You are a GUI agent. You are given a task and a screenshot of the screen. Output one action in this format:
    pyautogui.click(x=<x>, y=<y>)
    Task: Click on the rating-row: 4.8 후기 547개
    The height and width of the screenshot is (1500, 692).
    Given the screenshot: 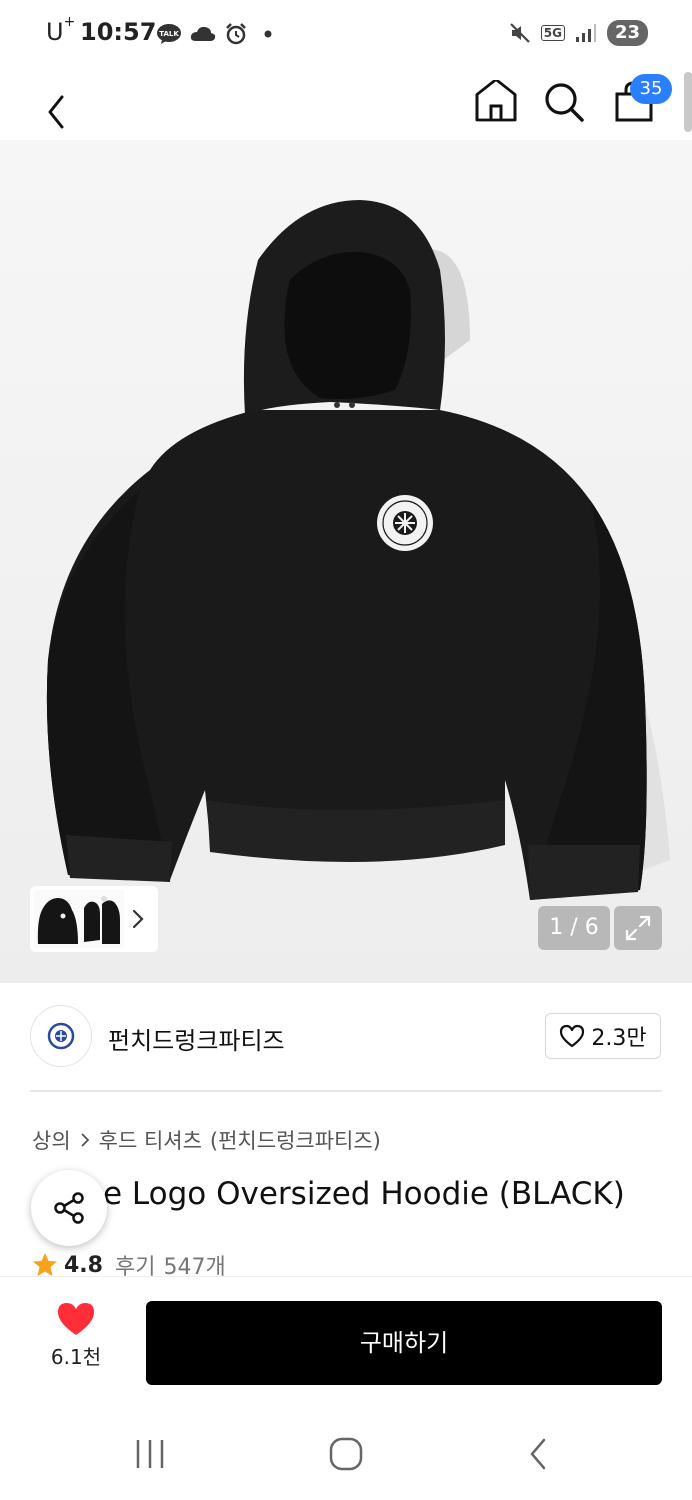 What is the action you would take?
    pyautogui.click(x=129, y=1265)
    